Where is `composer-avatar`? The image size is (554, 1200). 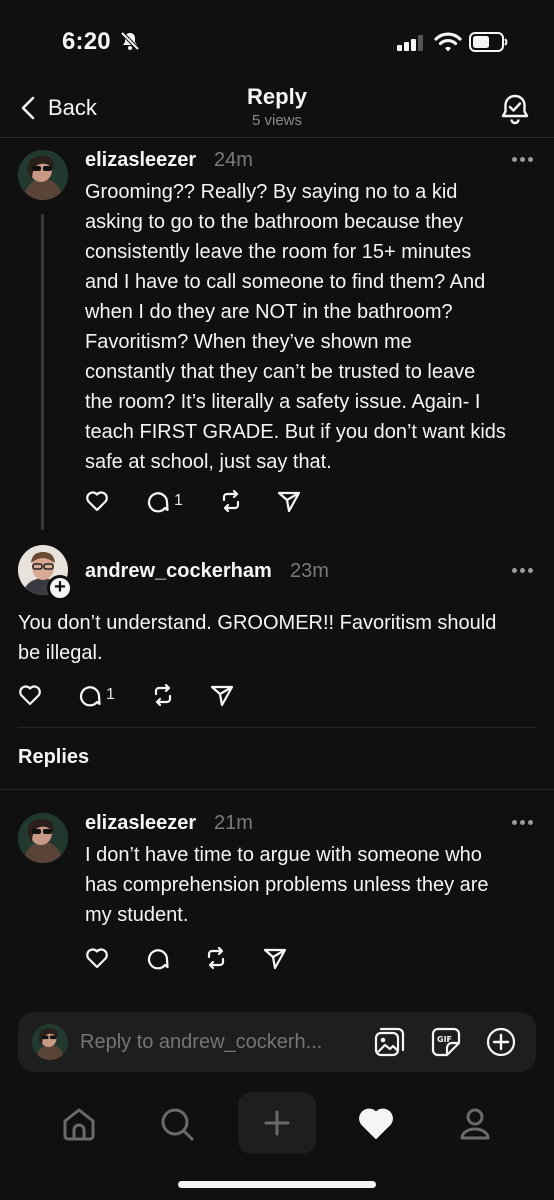 composer-avatar is located at coordinates (50, 1042).